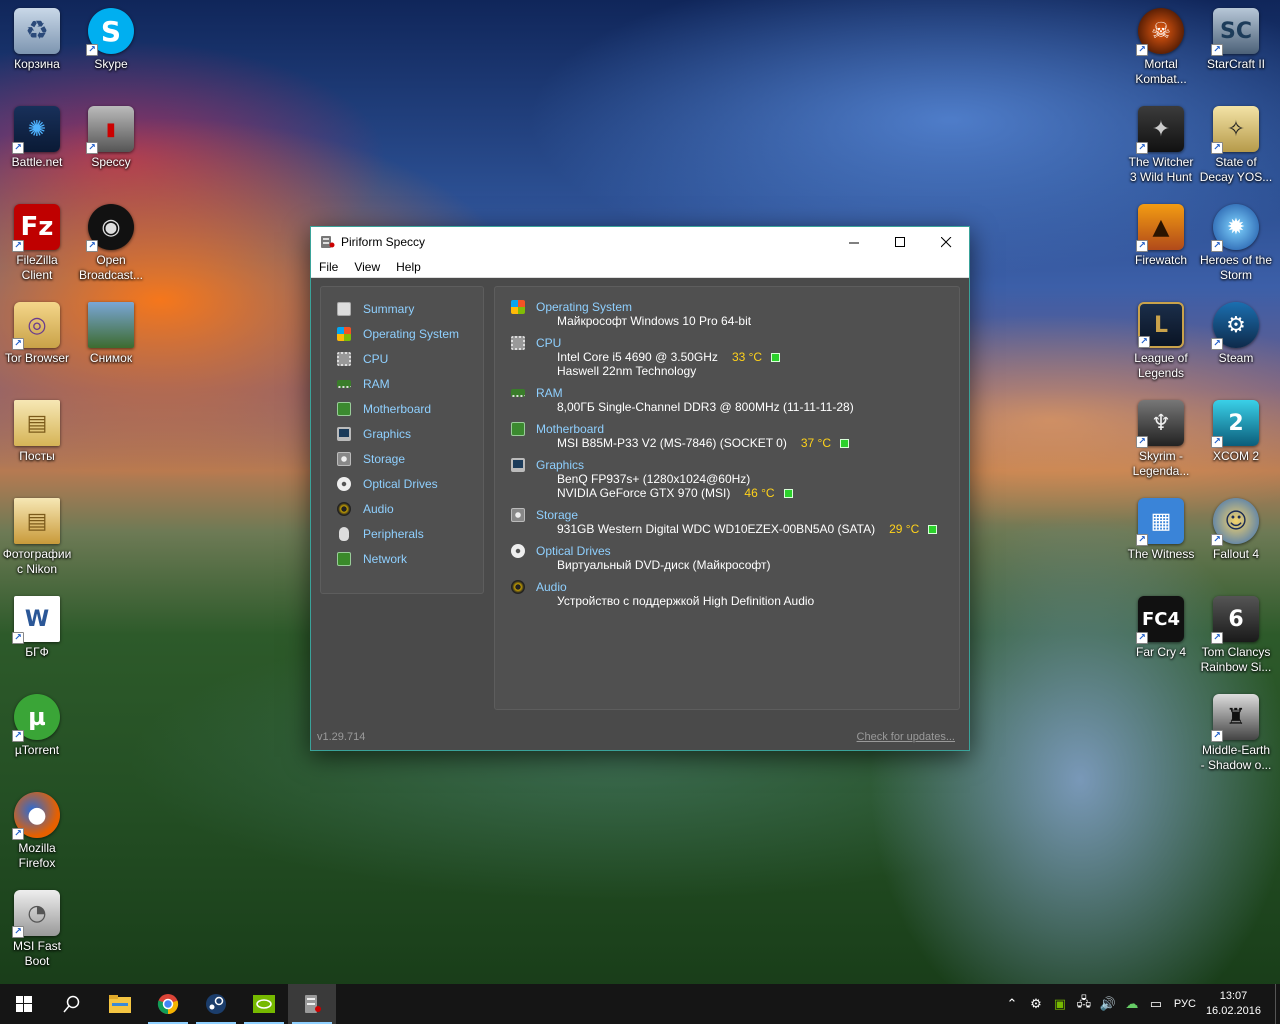 The height and width of the screenshot is (1024, 1280). Describe the element at coordinates (37, 929) in the screenshot. I see `desktop-icon-msi-fast-boot: ◔ ↗ MSI Fast Boot` at that location.